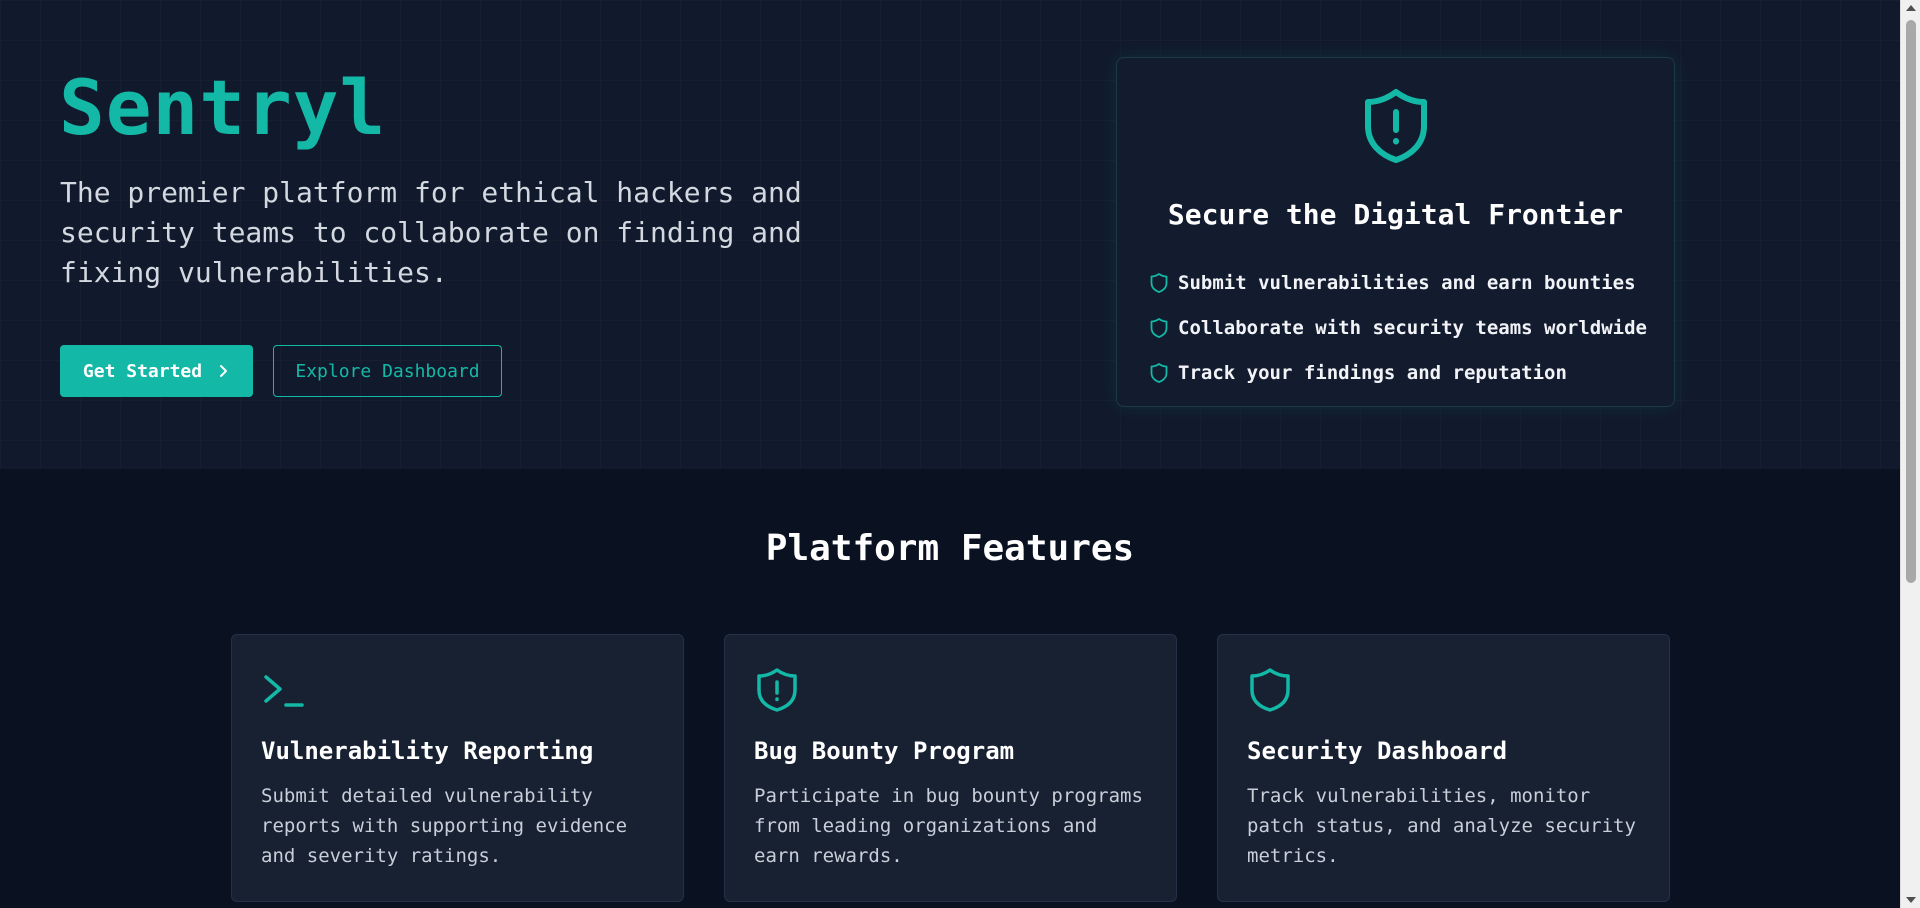  What do you see at coordinates (1911, 301) in the screenshot?
I see `scrollbar-thumb` at bounding box center [1911, 301].